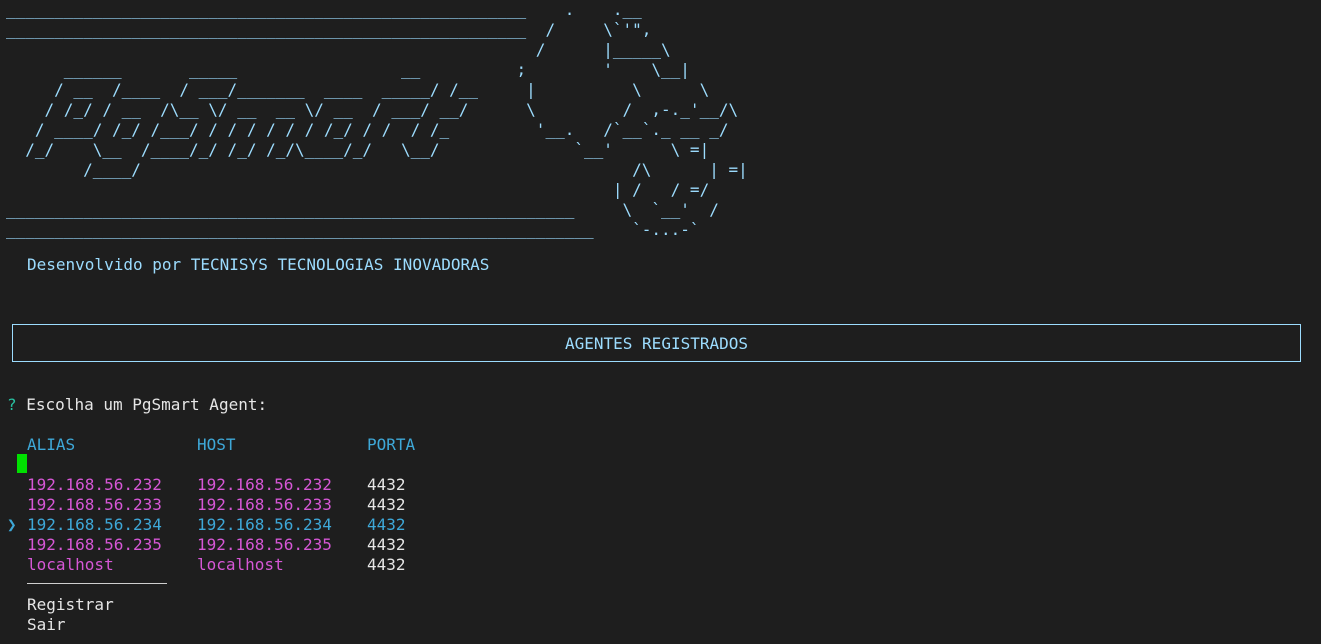 Image resolution: width=1321 pixels, height=644 pixels. What do you see at coordinates (240, 564) in the screenshot?
I see `agent-host: localhost` at bounding box center [240, 564].